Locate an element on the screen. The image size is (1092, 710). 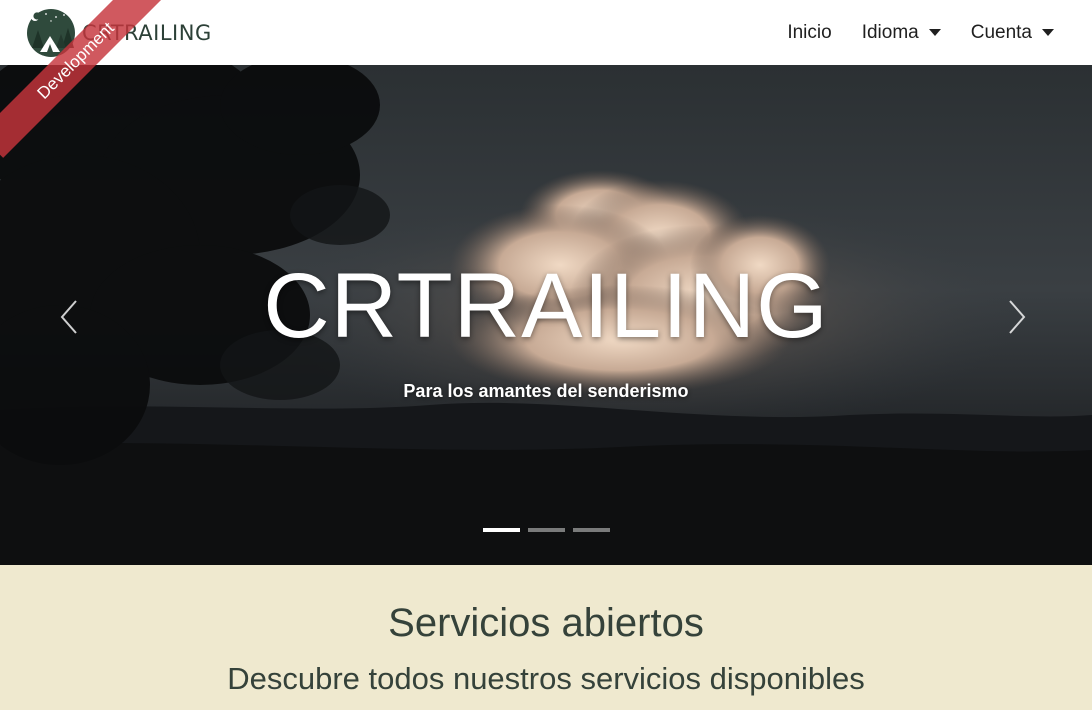
carousel-indicators is located at coordinates (546, 530).